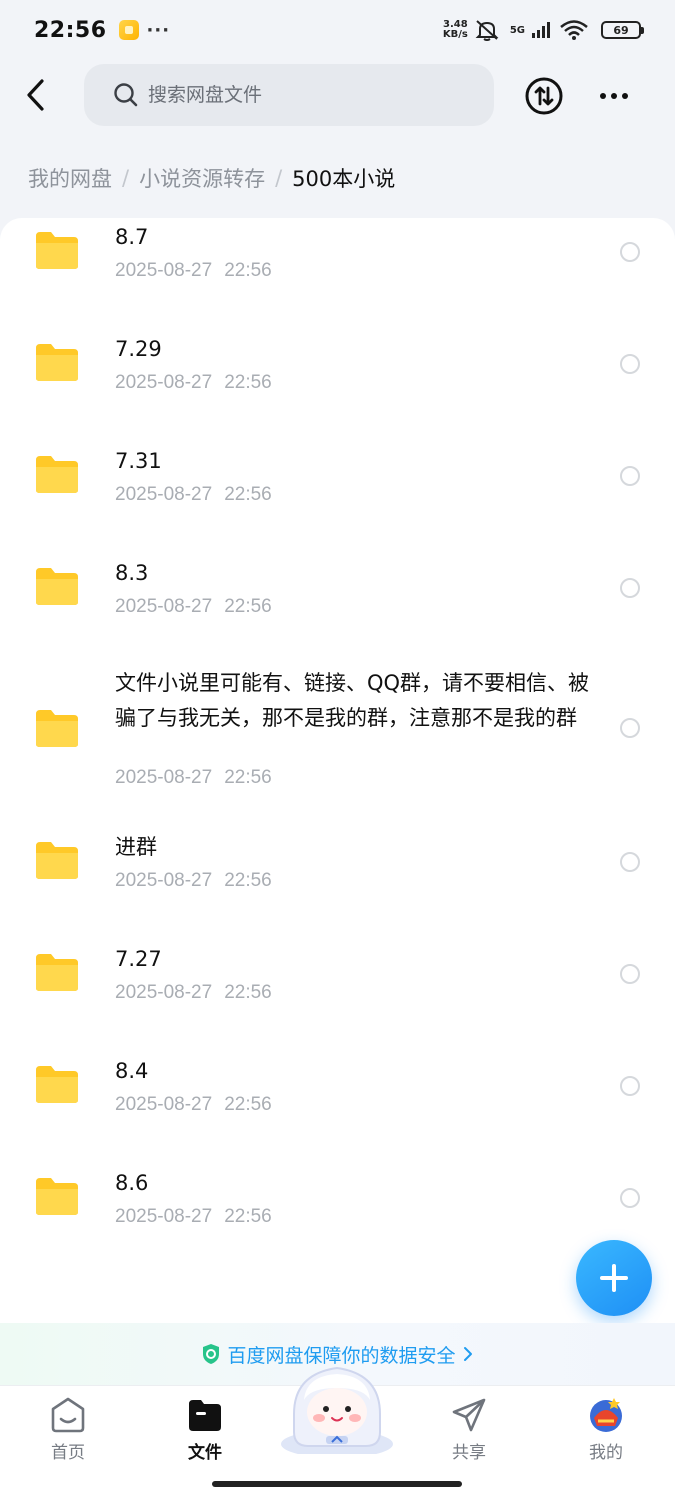  I want to click on breadcrumb-item-current: 500本小说, so click(344, 179).